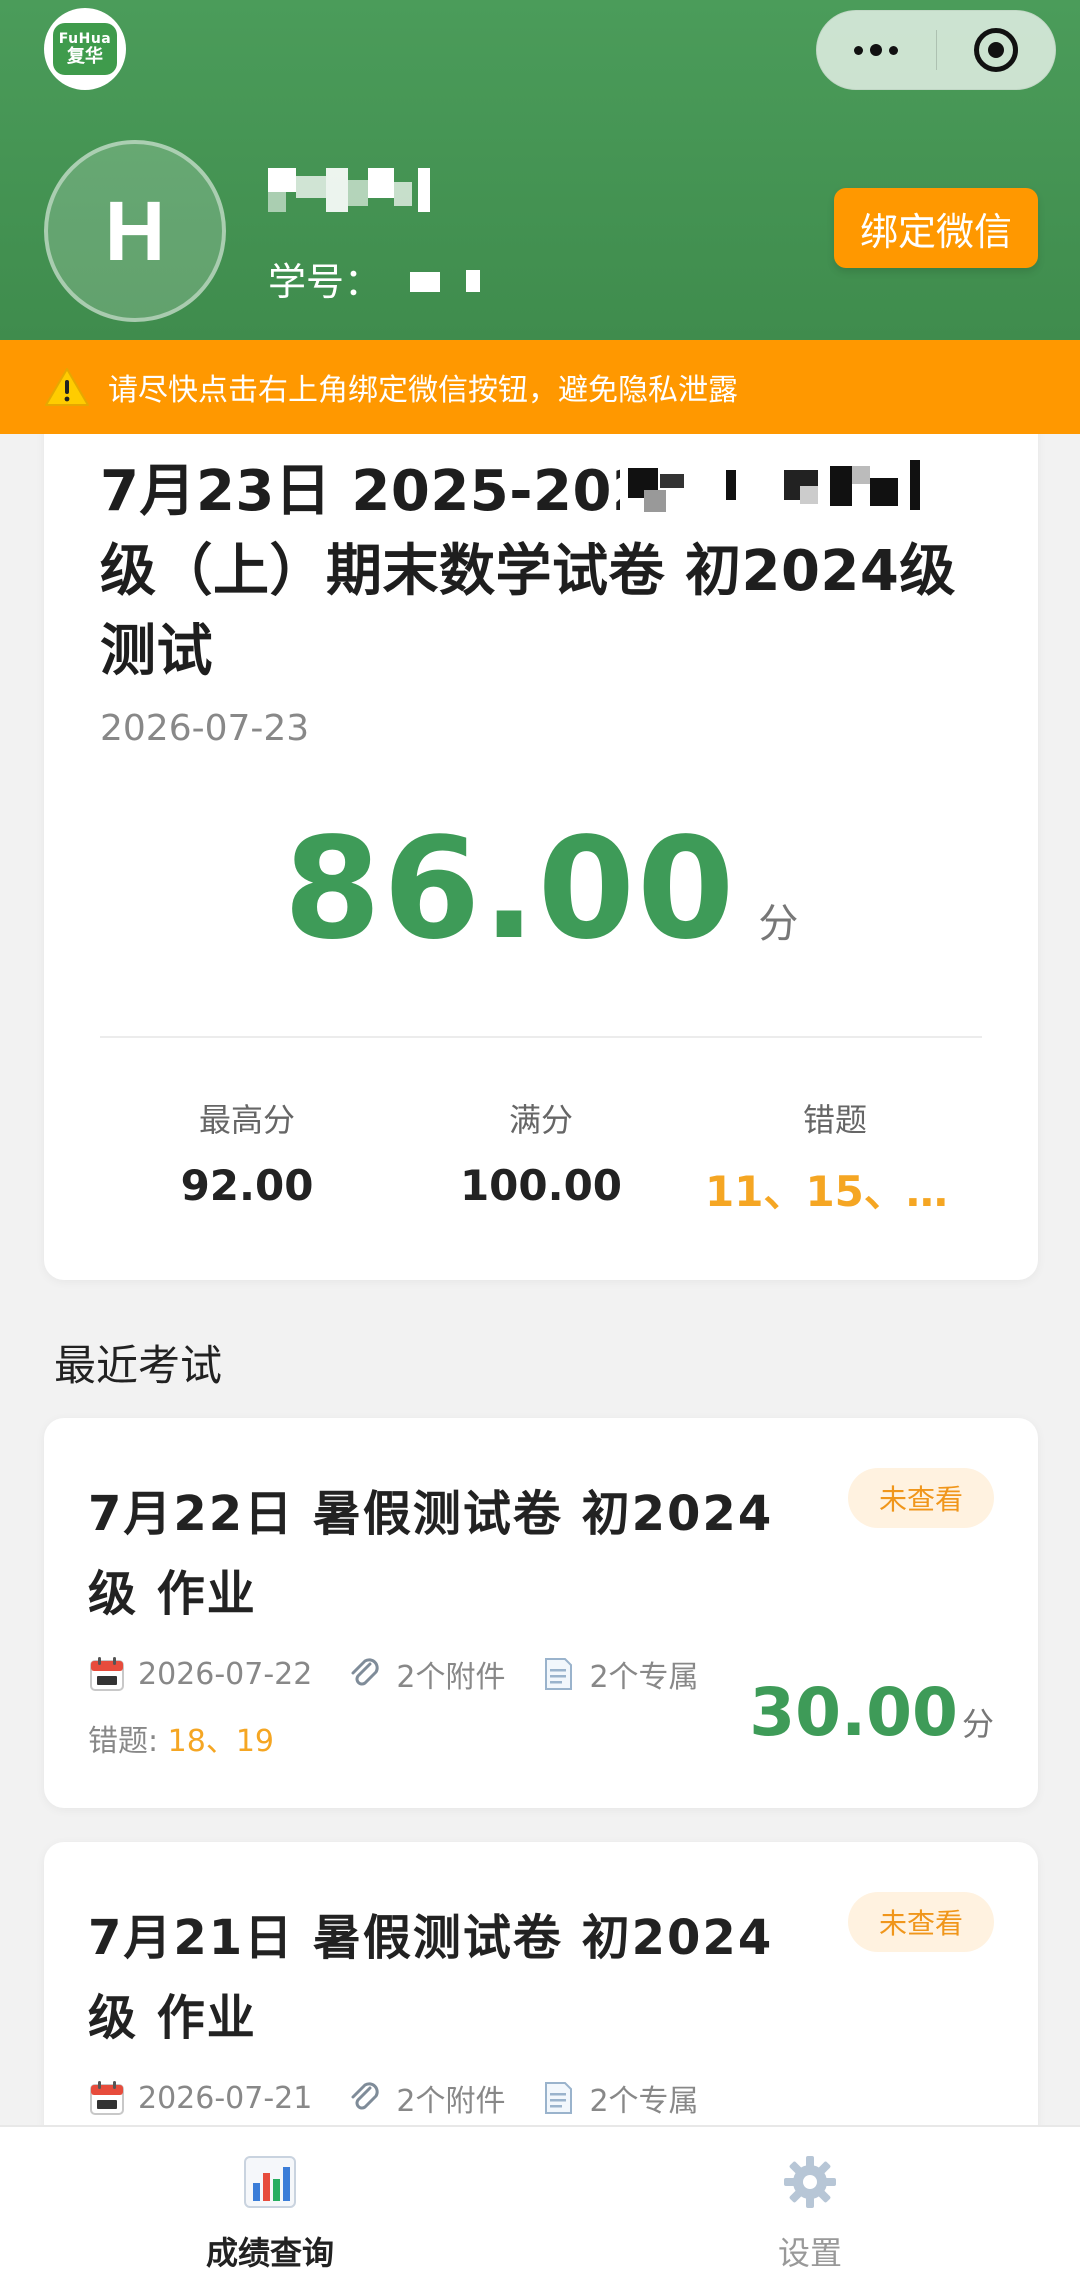  I want to click on wrong-questions: 18、19, so click(221, 1741).